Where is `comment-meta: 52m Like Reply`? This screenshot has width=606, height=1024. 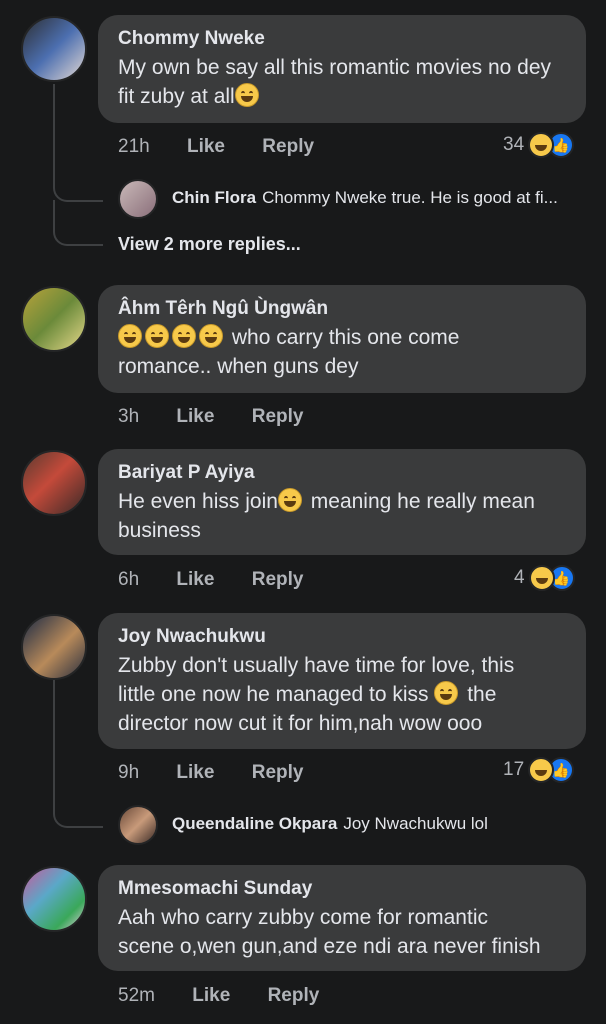
comment-meta: 52m Like Reply is located at coordinates (218, 996).